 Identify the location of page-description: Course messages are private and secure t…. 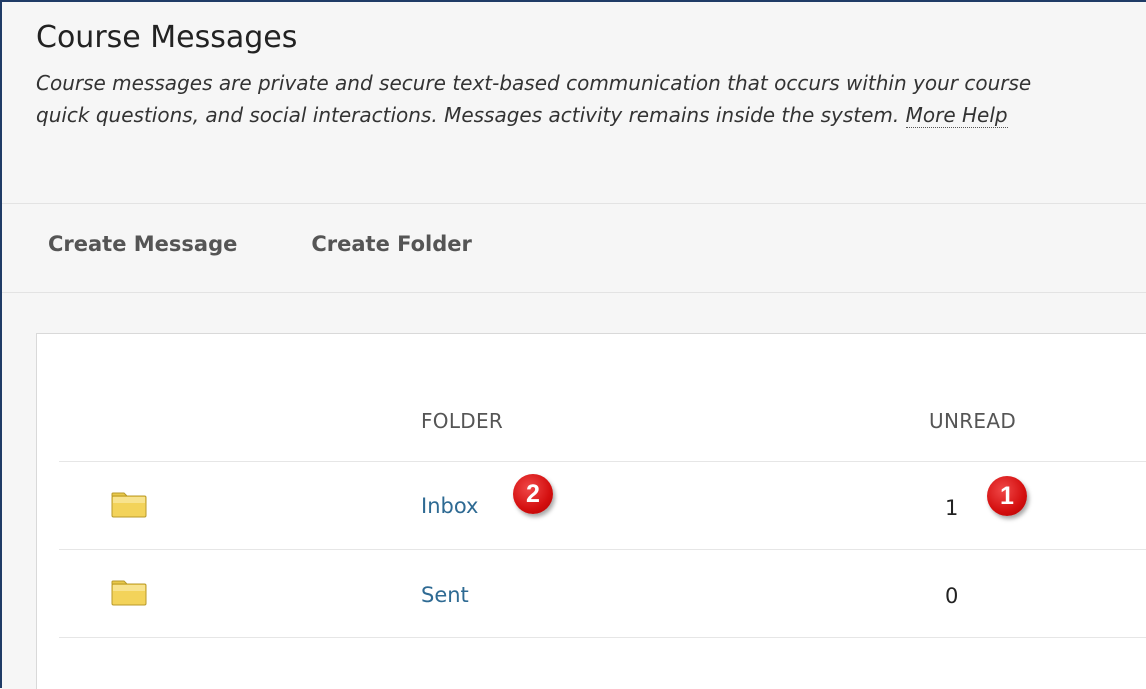
(591, 99).